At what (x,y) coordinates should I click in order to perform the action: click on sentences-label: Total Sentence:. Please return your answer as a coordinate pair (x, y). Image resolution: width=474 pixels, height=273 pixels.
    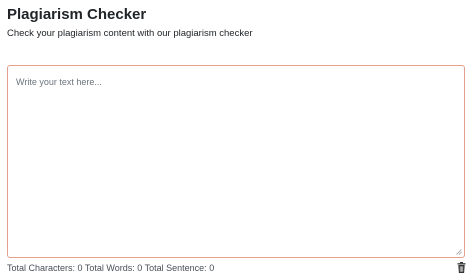
    Looking at the image, I should click on (175, 268).